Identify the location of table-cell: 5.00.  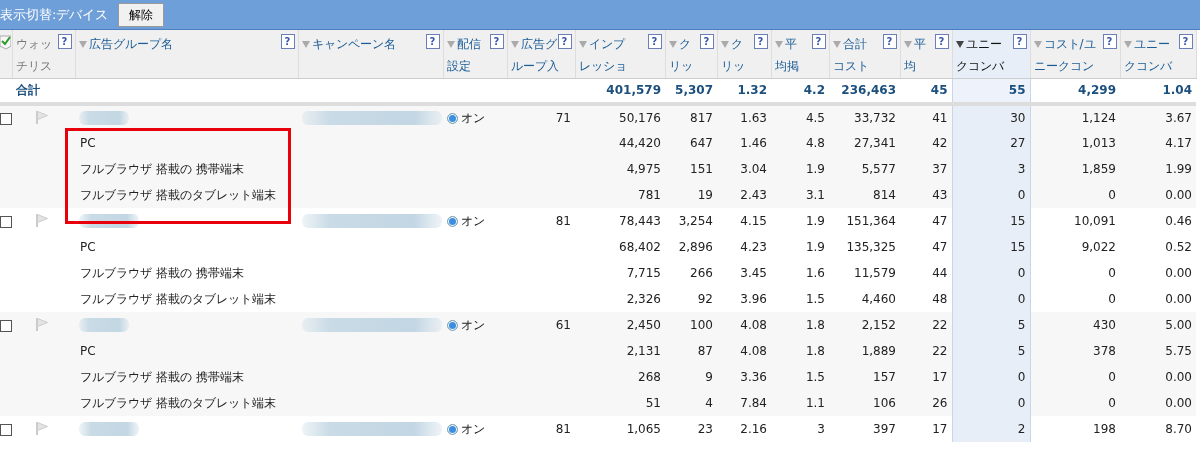
(1158, 325).